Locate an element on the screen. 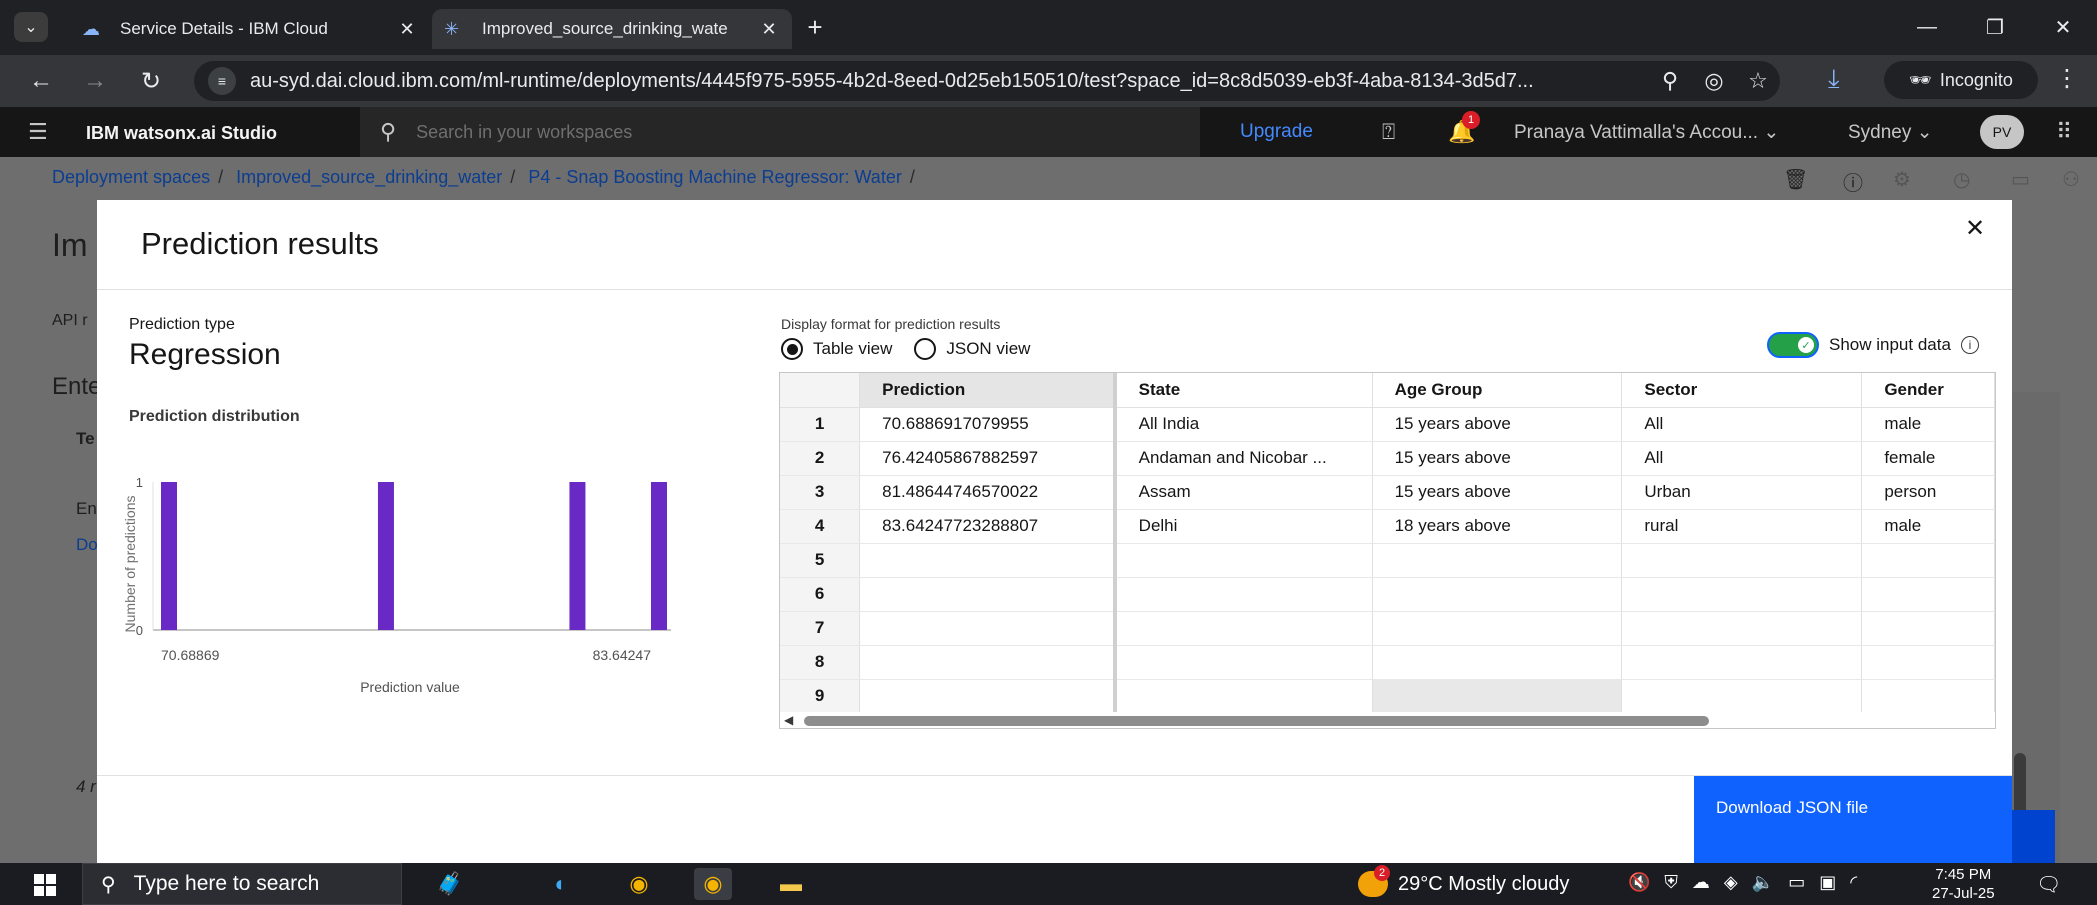 This screenshot has width=2097, height=905. cell-prediction: 76.42405867882597 is located at coordinates (988, 458).